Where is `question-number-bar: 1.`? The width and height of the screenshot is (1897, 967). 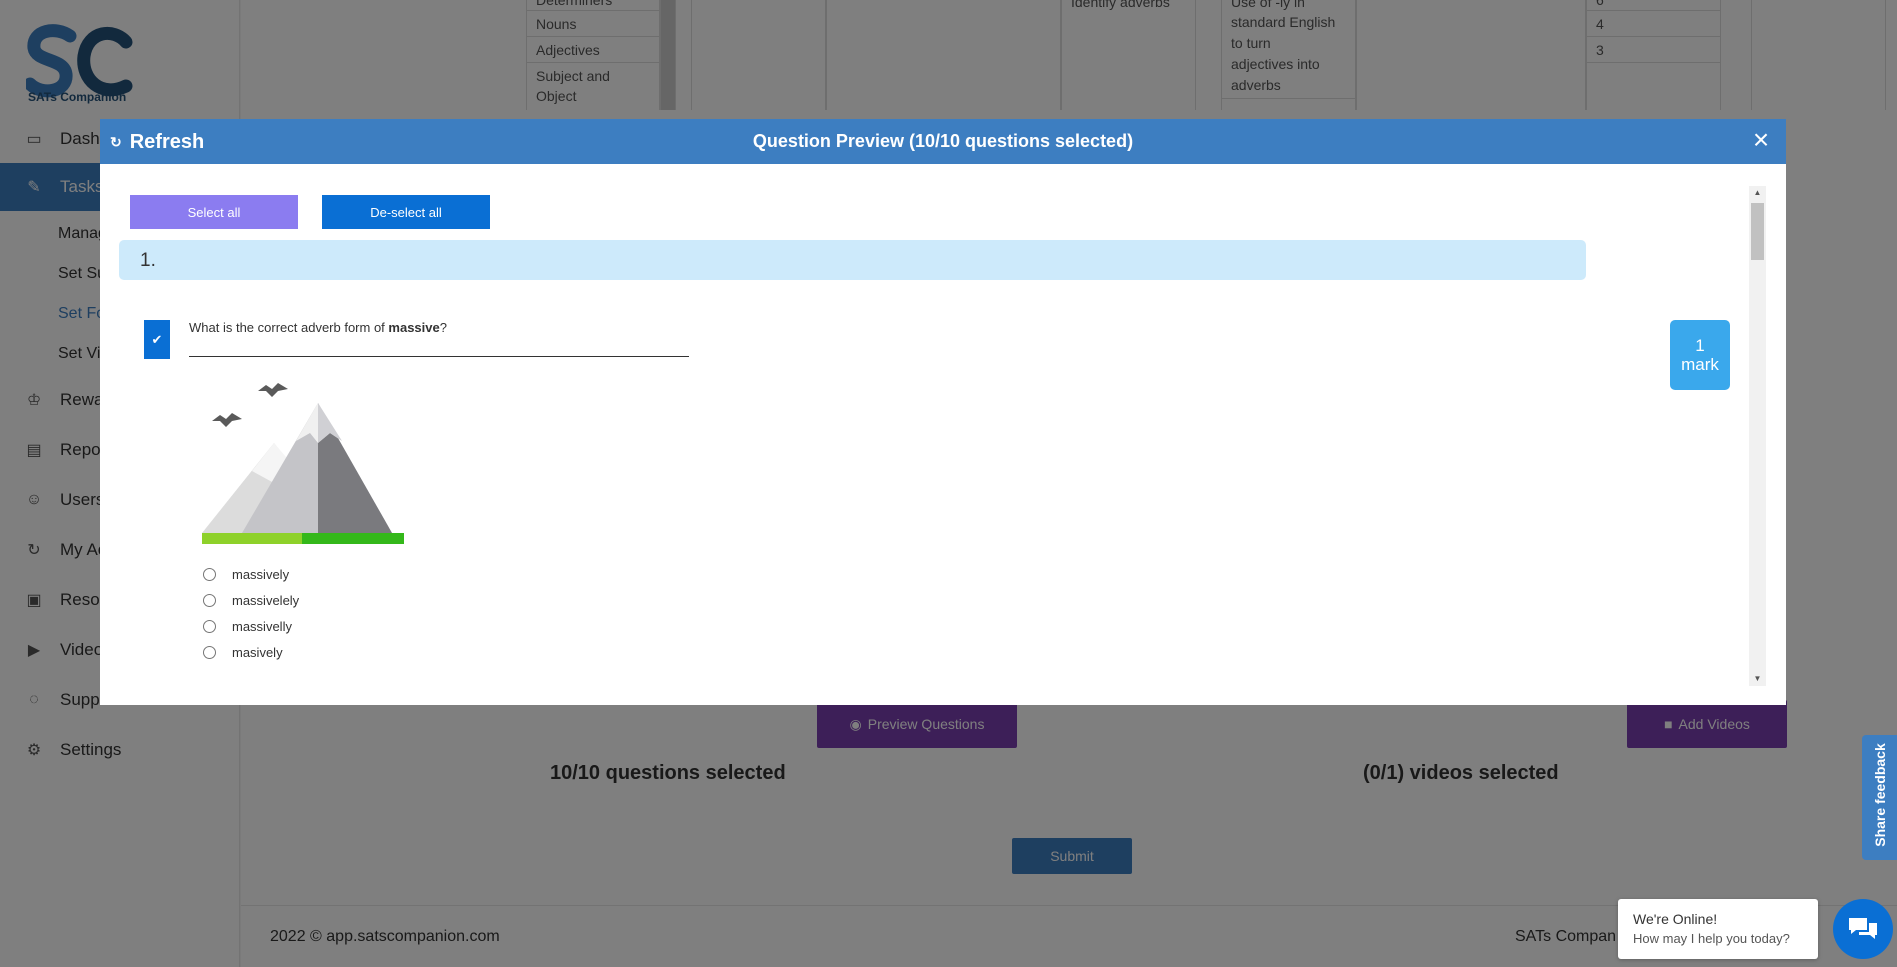 question-number-bar: 1. is located at coordinates (852, 260).